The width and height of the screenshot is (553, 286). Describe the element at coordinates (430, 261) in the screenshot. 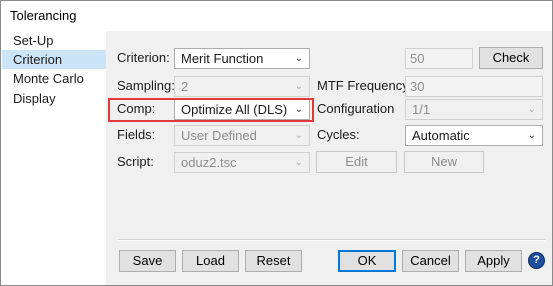

I see `cancel-button: Cancel` at that location.